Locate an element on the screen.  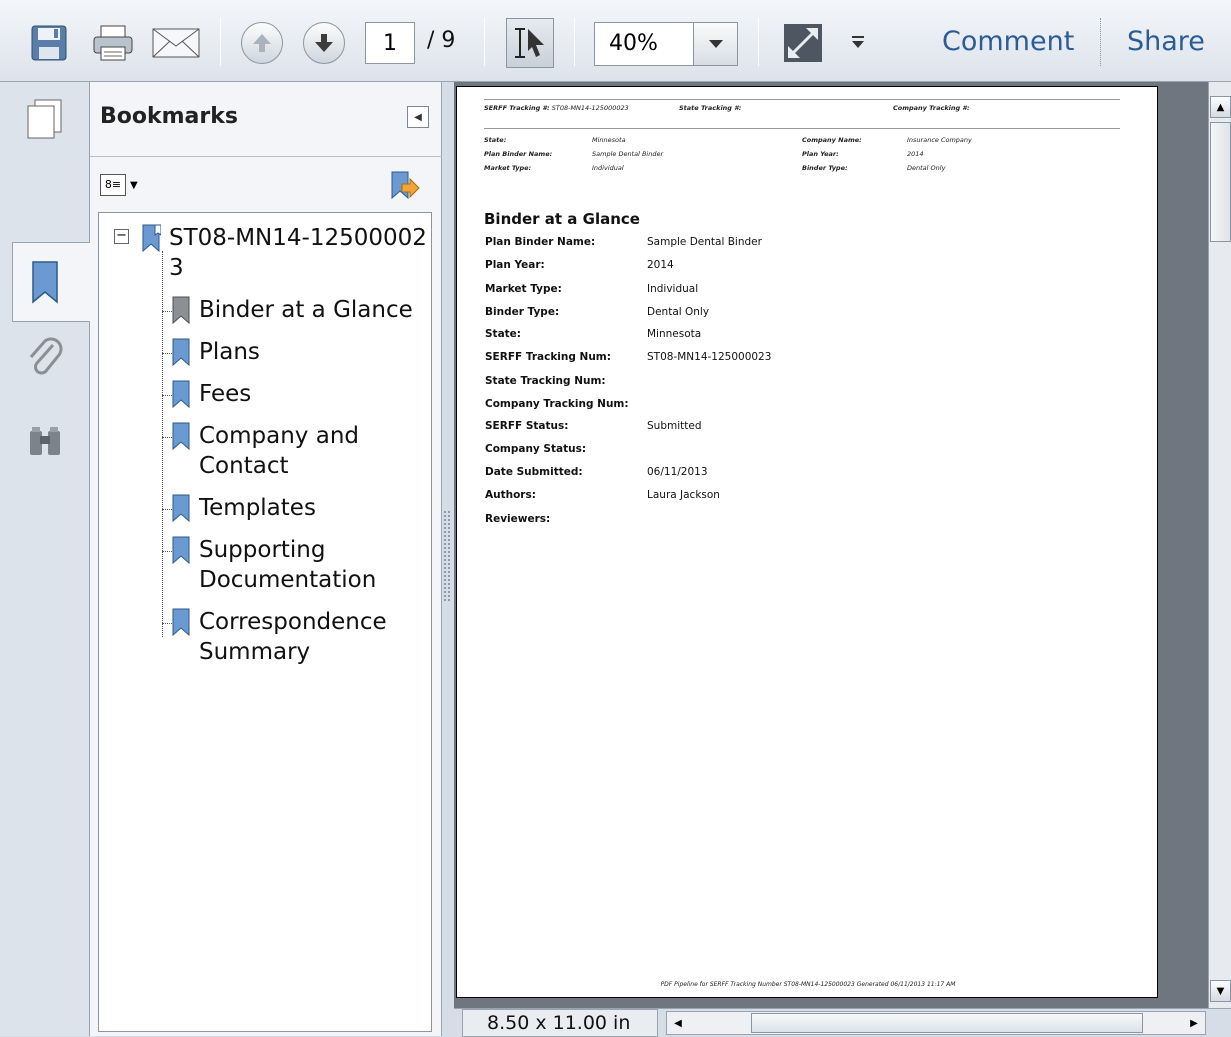
document-section-title: Binder at a Glance is located at coordinates (562, 219).